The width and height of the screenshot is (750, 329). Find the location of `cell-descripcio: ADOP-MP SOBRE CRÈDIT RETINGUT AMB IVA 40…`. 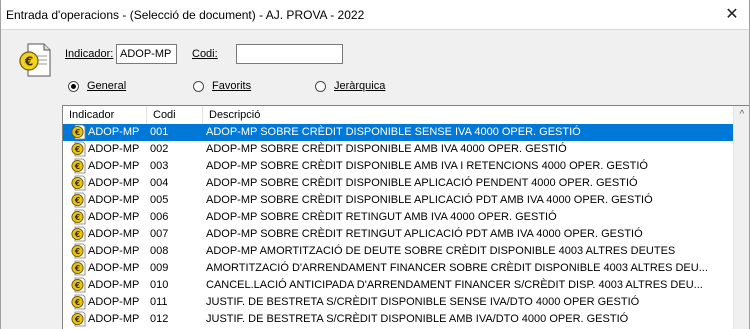

cell-descripcio: ADOP-MP SOBRE CRÈDIT RETINGUT AMB IVA 40… is located at coordinates (381, 217).